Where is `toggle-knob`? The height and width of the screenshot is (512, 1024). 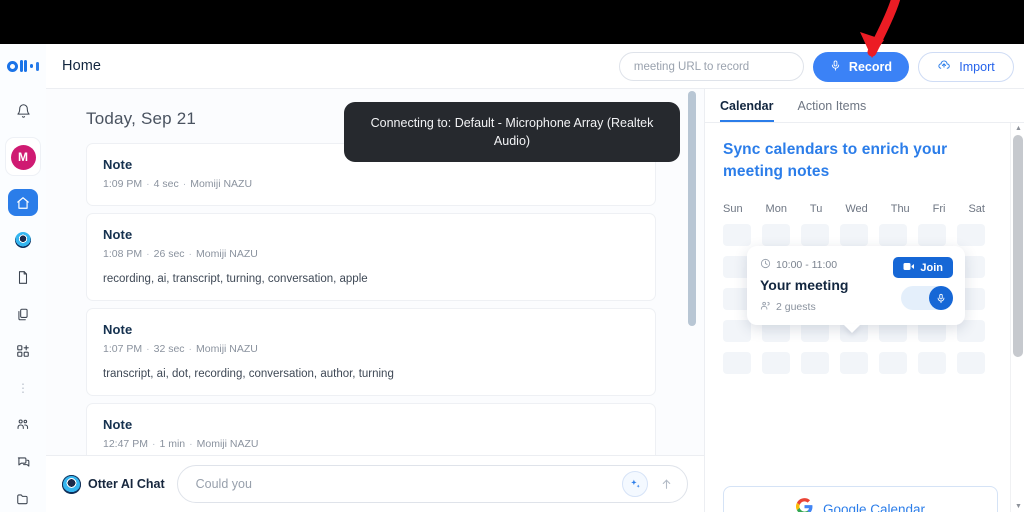
toggle-knob is located at coordinates (941, 298).